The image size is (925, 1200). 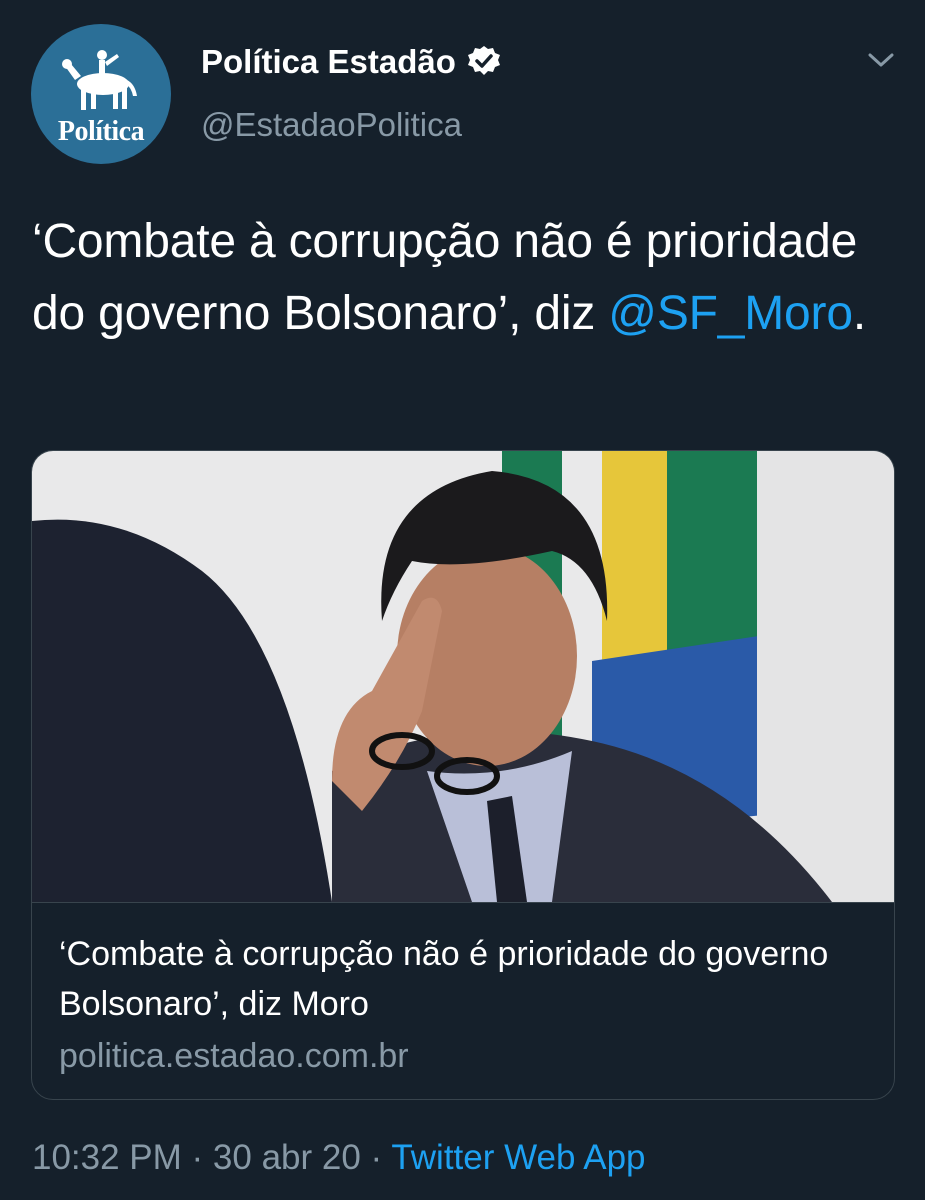 I want to click on display-name-row: Política Estadão, so click(x=351, y=62).